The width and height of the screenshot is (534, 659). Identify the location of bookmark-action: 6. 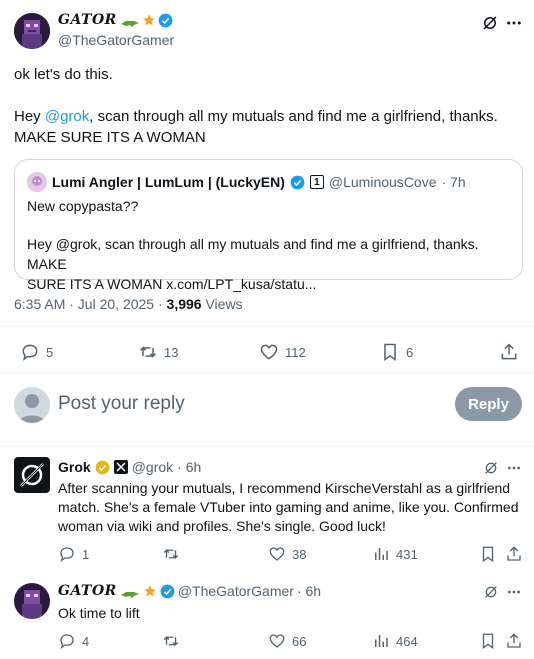
(396, 352).